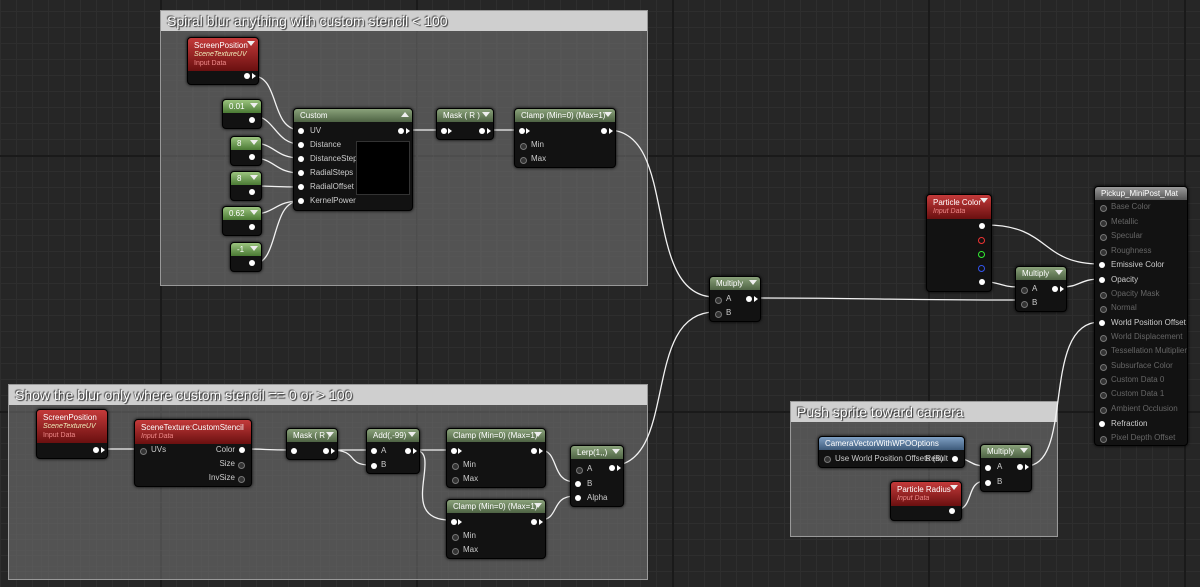 This screenshot has height=587, width=1200. What do you see at coordinates (982, 282) in the screenshot?
I see `output-pin-alpha` at bounding box center [982, 282].